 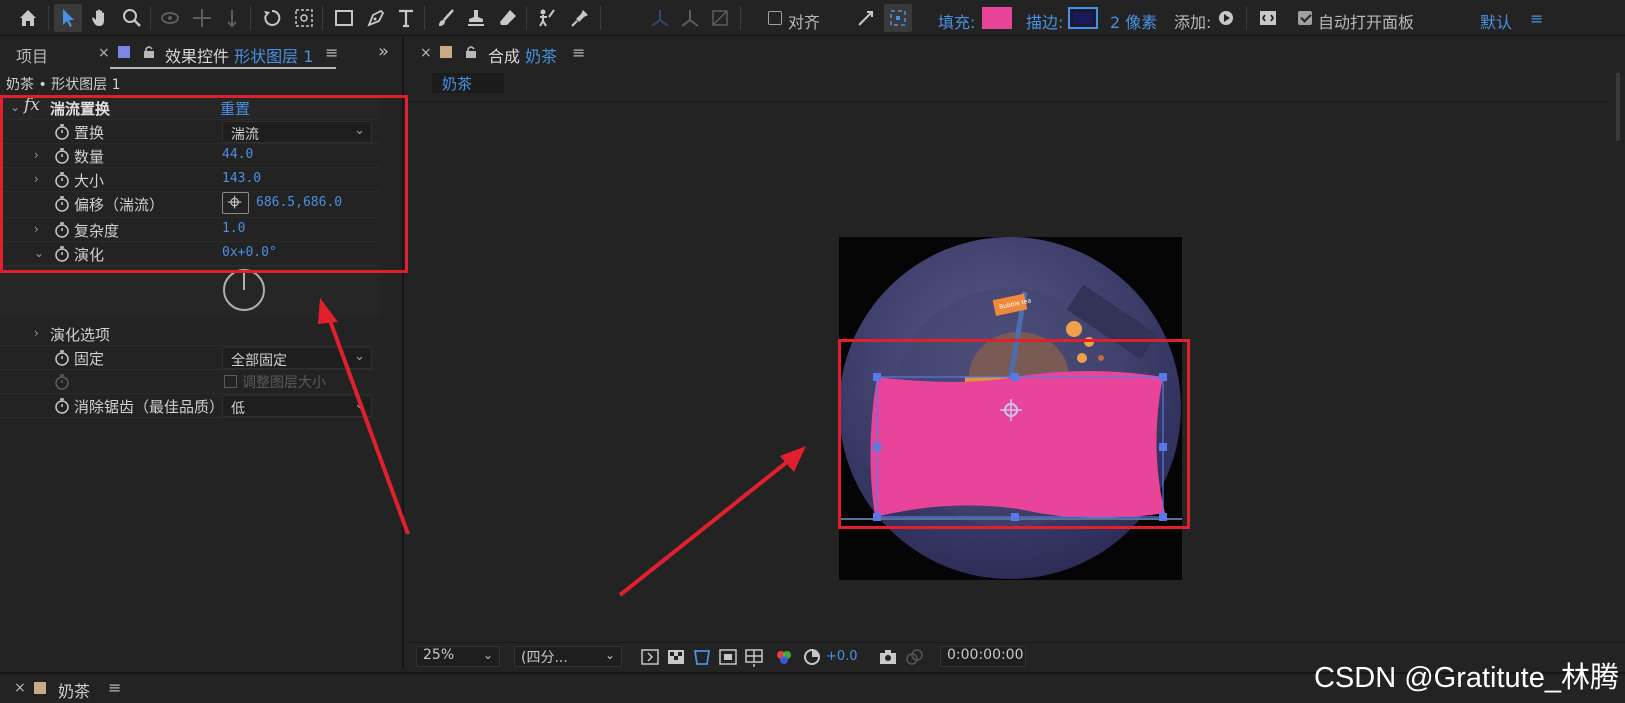 I want to click on workspace-menu-icon: ≡, so click(x=1536, y=18).